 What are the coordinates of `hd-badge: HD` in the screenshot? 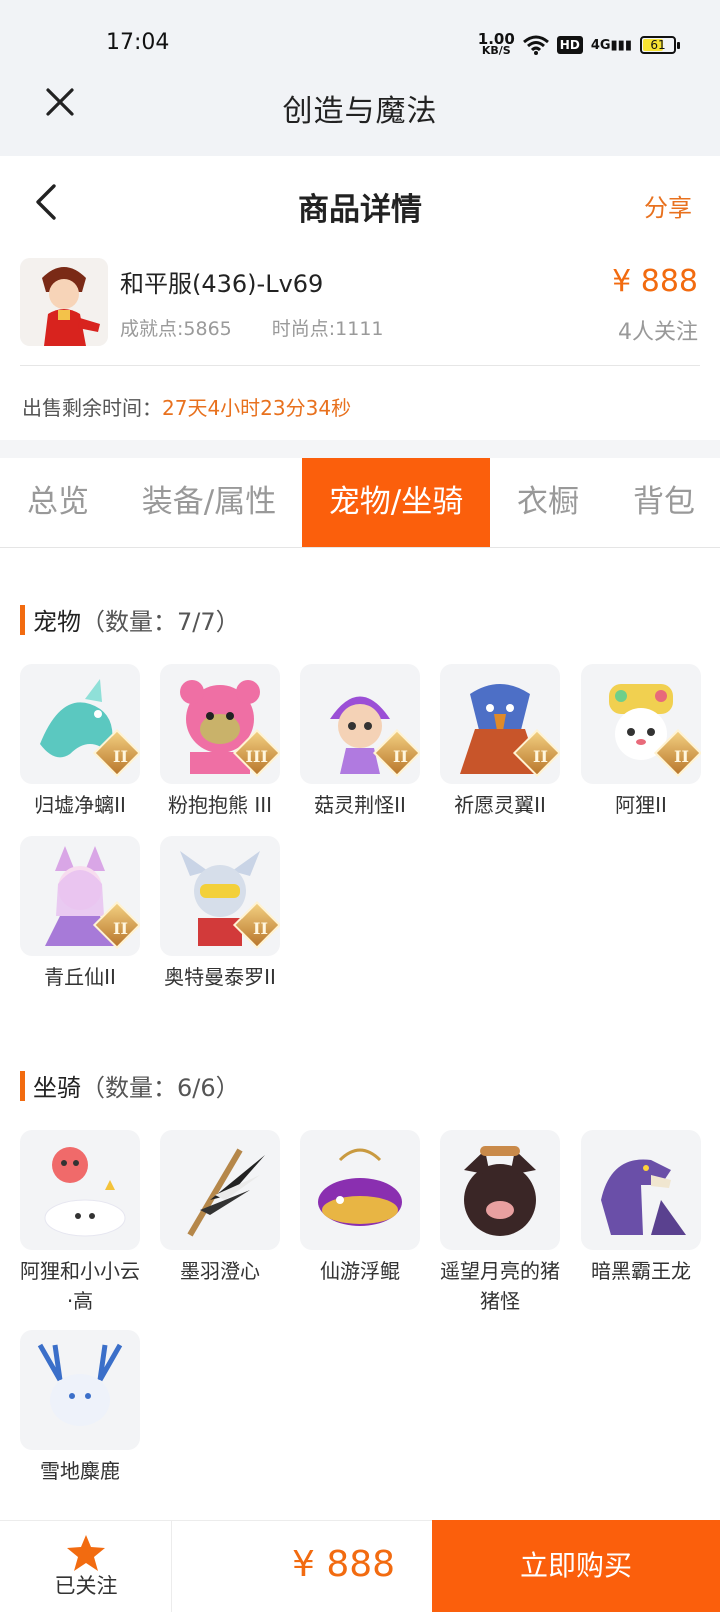 It's located at (569, 45).